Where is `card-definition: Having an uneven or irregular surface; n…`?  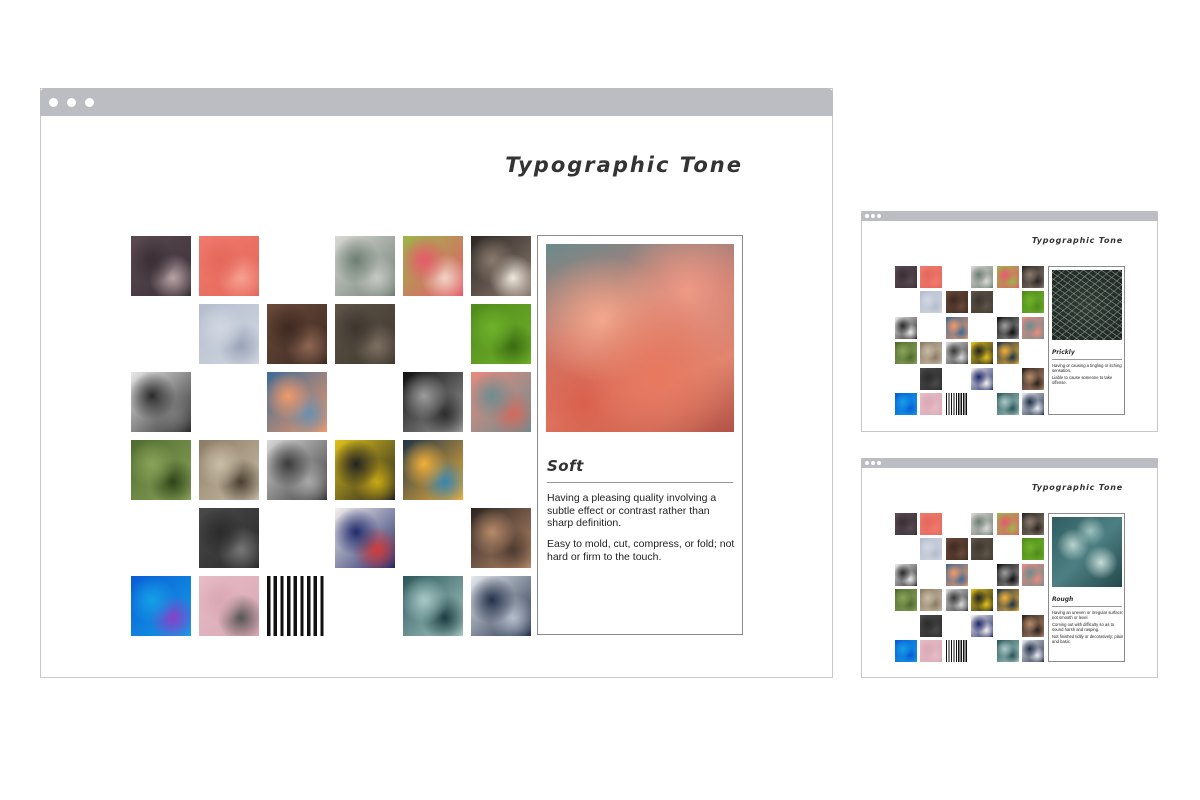
card-definition: Having an uneven or irregular surface; n… is located at coordinates (1088, 615).